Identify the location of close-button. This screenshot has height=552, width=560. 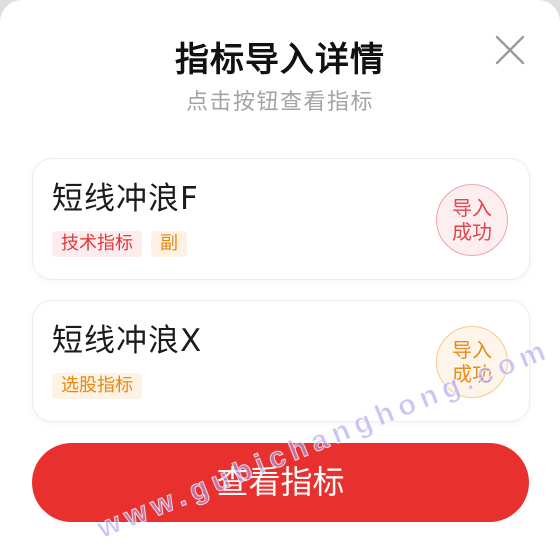
(510, 50).